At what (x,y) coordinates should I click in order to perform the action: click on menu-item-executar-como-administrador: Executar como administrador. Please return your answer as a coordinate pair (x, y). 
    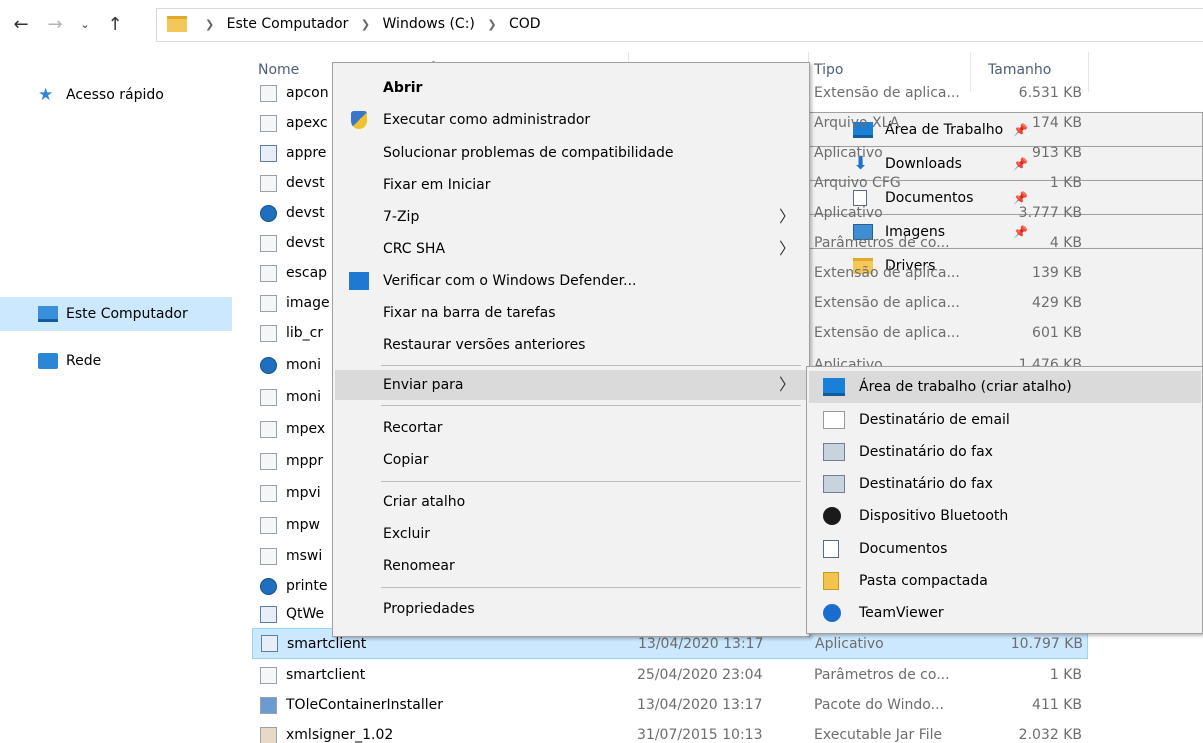
    Looking at the image, I should click on (571, 120).